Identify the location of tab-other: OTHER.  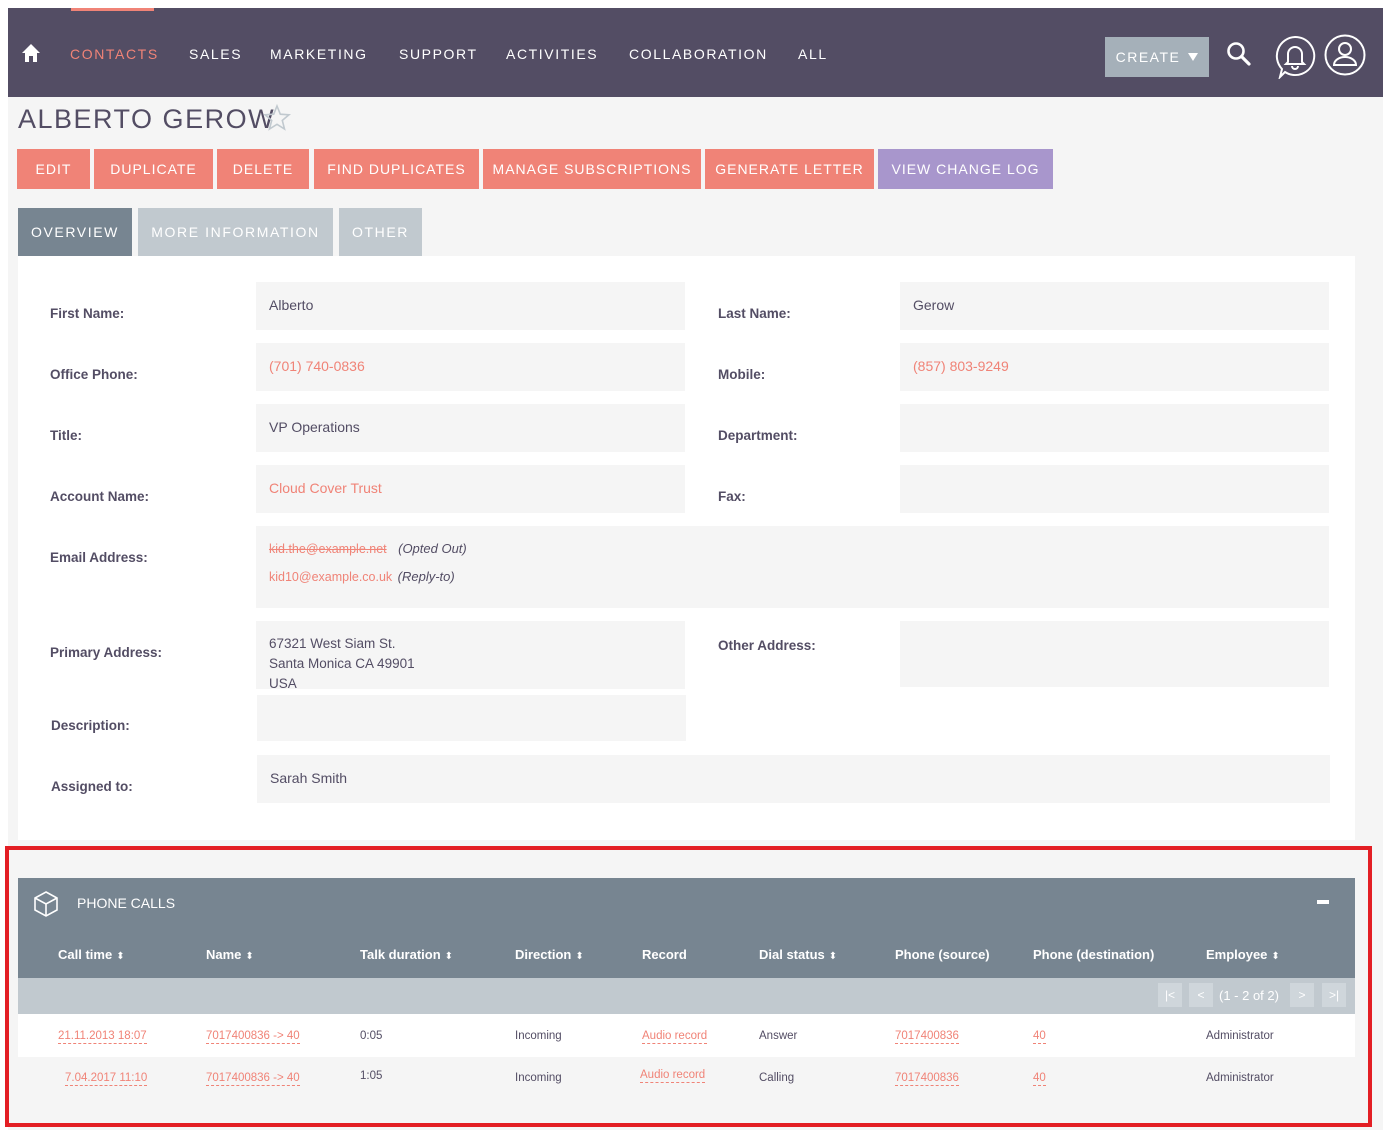
(380, 232).